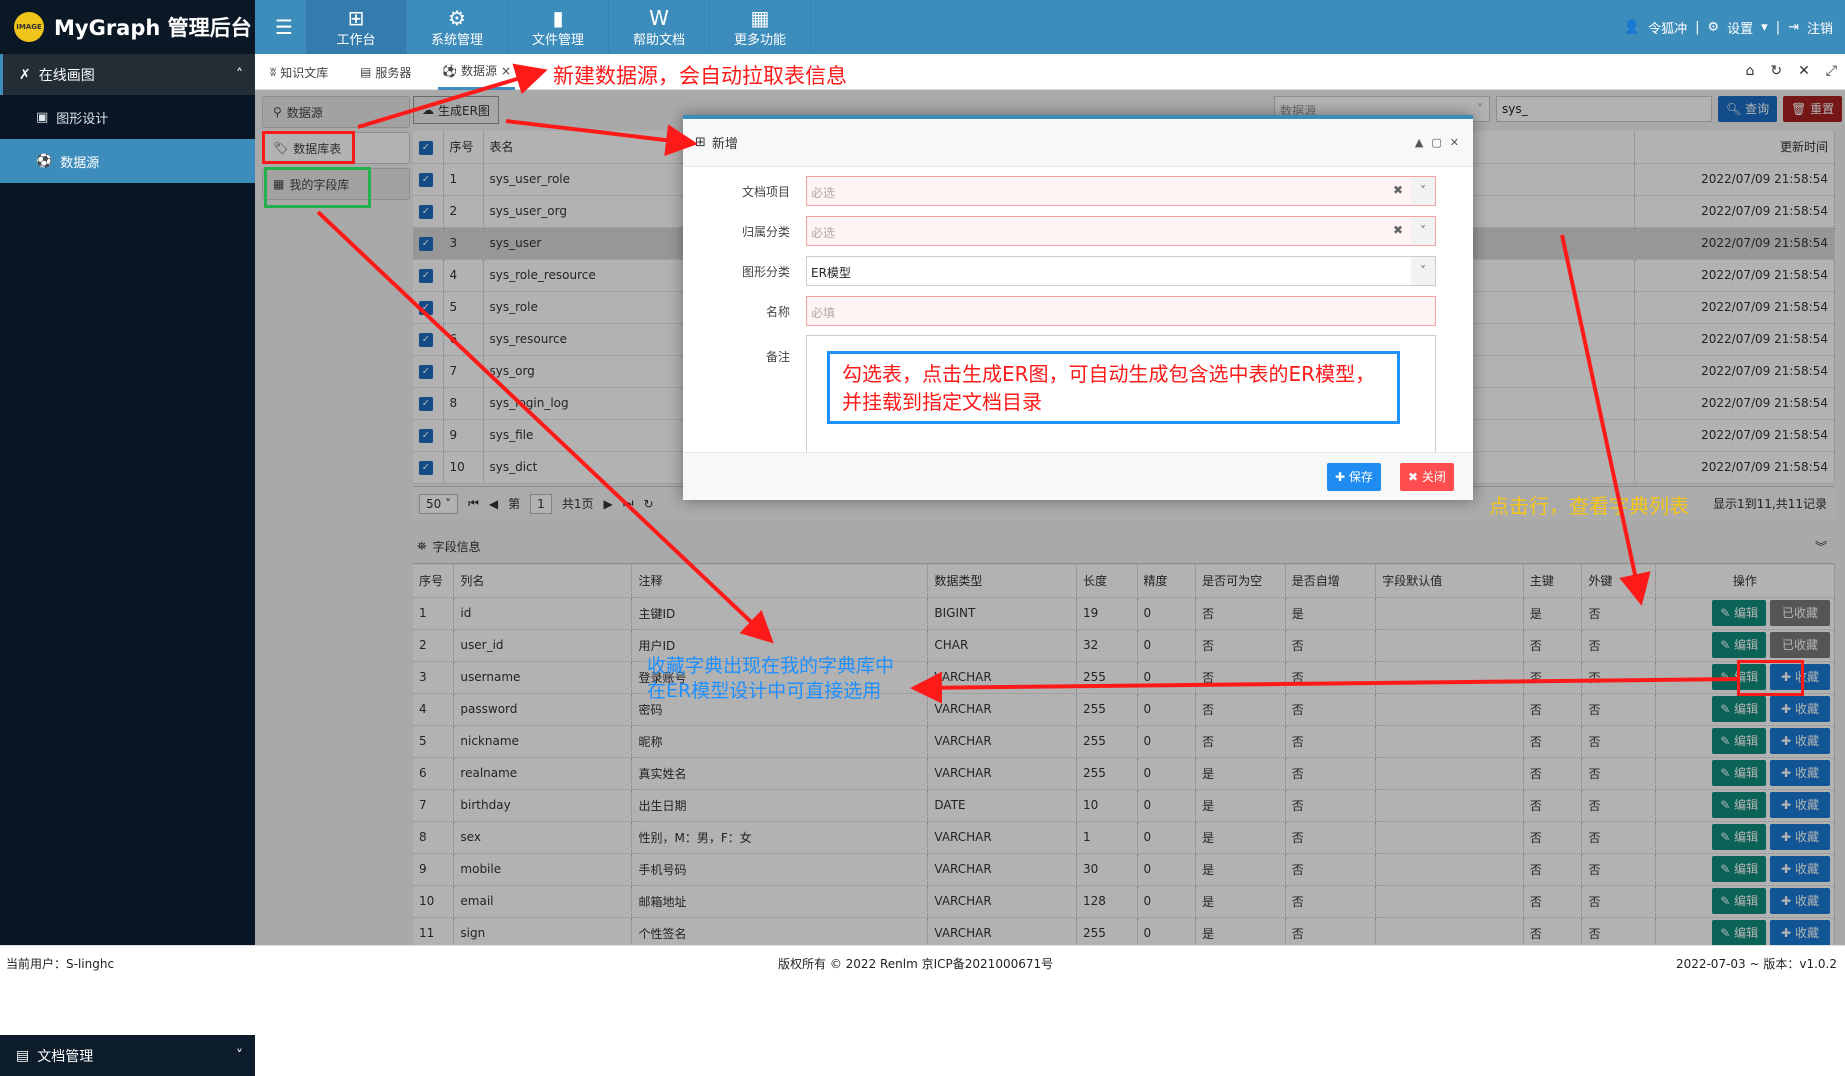 The height and width of the screenshot is (1076, 1845). I want to click on tab-server: ▤ 服务器, so click(385, 72).